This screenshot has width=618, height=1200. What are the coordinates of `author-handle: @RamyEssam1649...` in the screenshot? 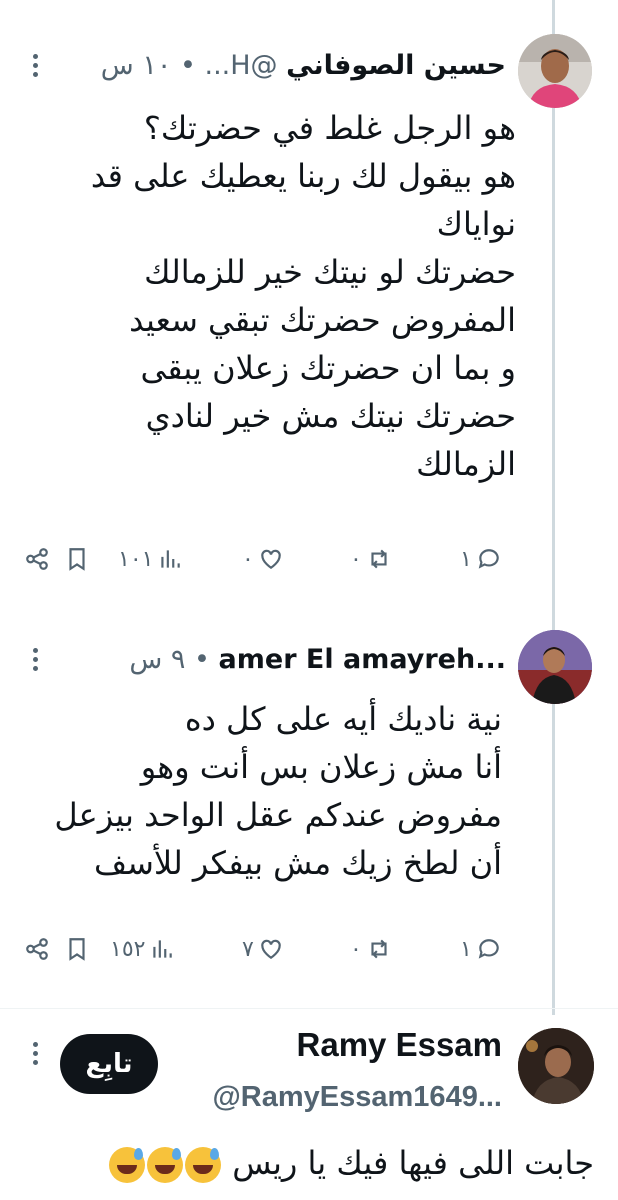 It's located at (357, 1097).